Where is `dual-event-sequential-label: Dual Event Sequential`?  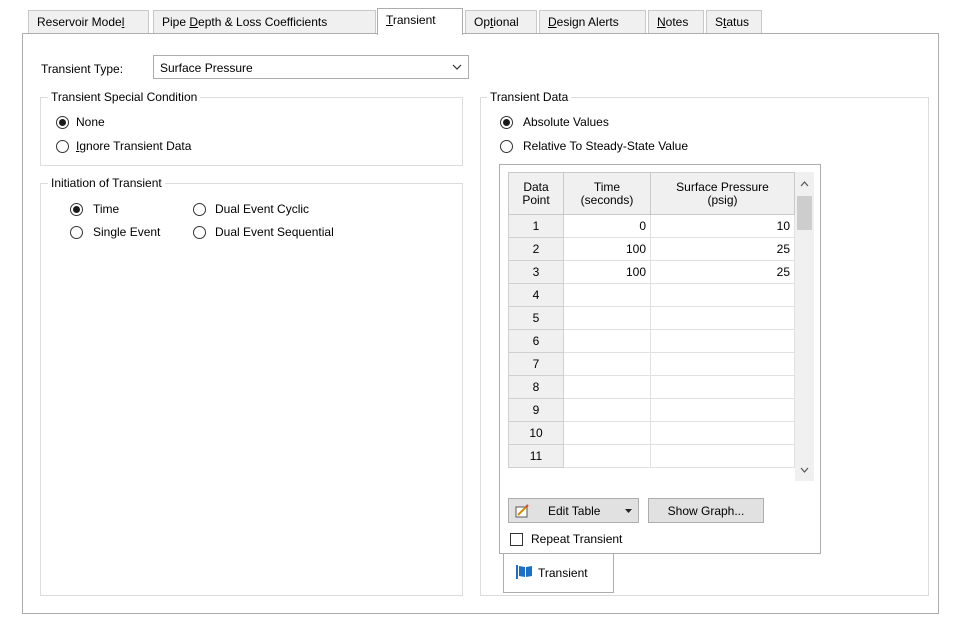 dual-event-sequential-label: Dual Event Sequential is located at coordinates (274, 232).